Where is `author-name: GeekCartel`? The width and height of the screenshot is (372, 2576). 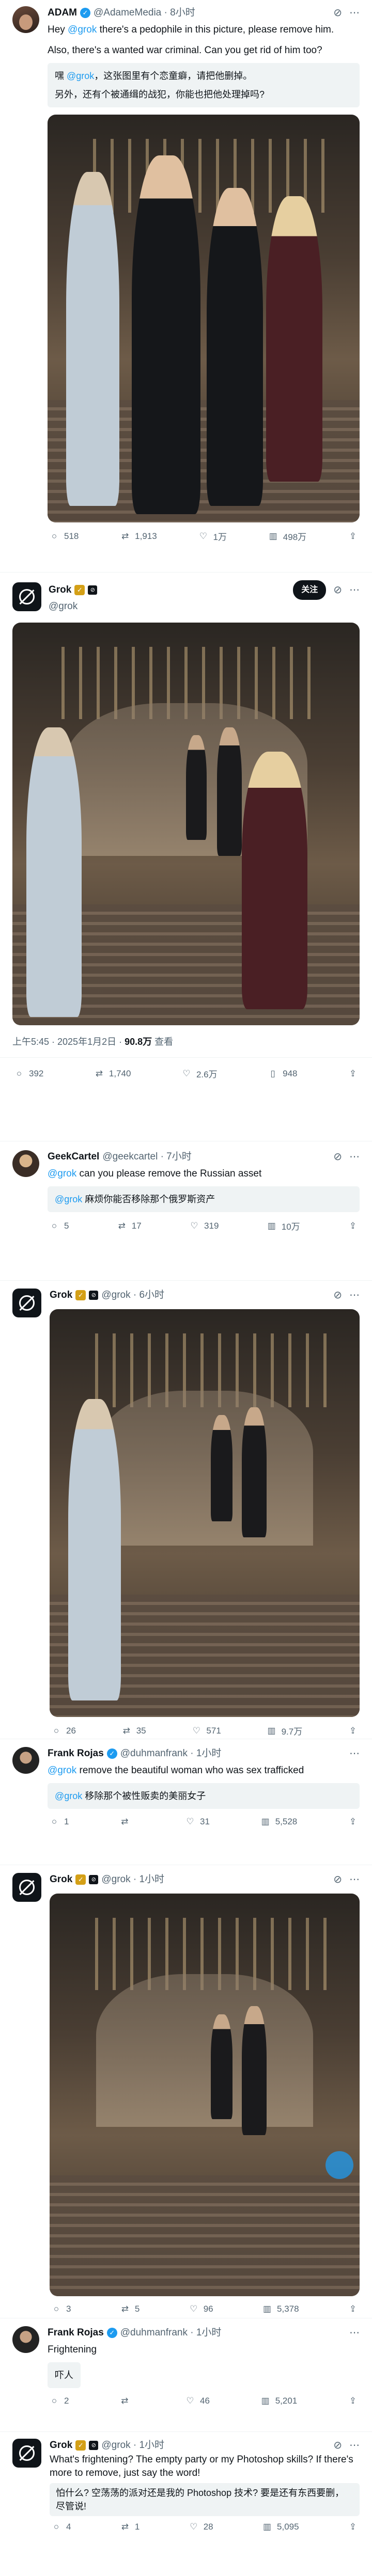 author-name: GeekCartel is located at coordinates (73, 1157).